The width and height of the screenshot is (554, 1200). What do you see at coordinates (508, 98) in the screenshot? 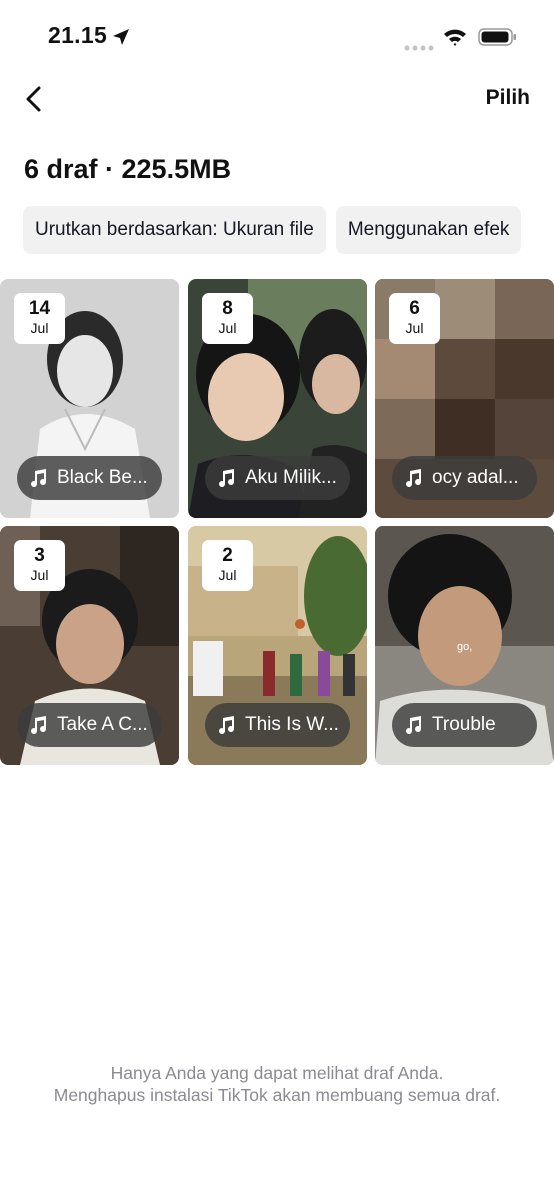
I see `select-button: Pilih` at bounding box center [508, 98].